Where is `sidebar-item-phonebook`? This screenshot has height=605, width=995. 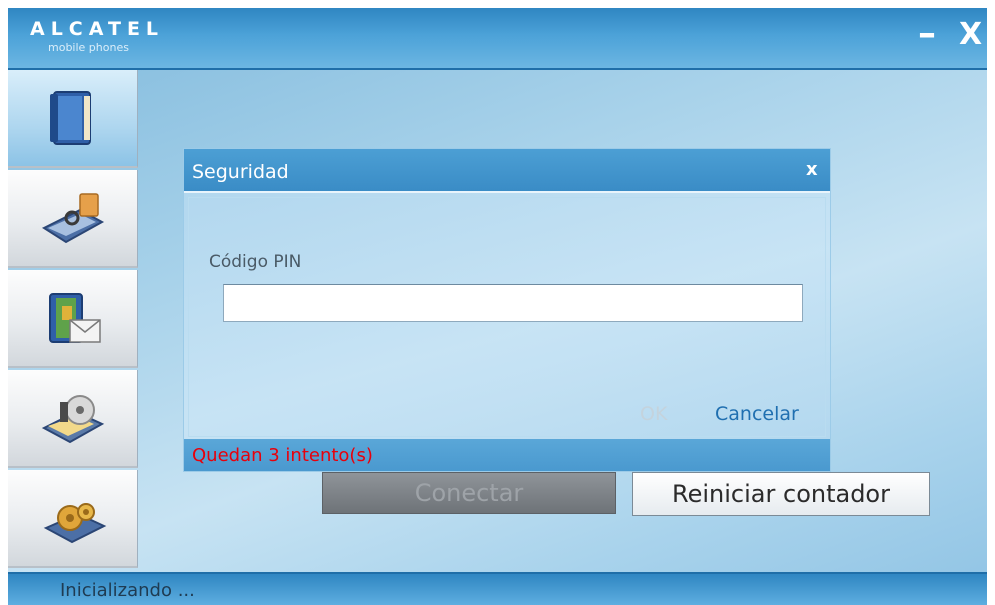
sidebar-item-phonebook is located at coordinates (73, 119).